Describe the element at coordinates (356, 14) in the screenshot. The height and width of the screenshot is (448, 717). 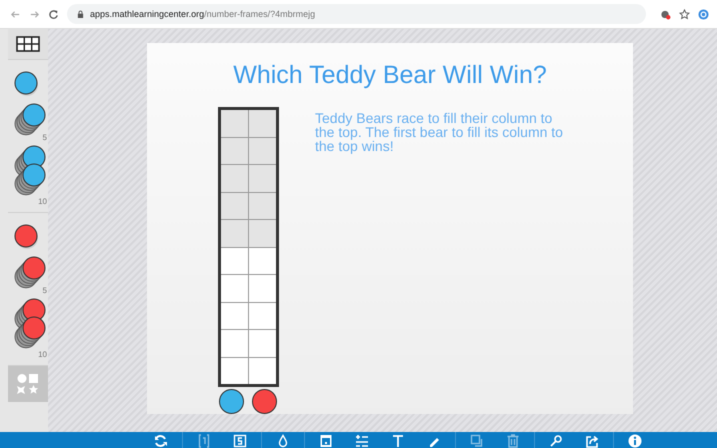
I see `address-field: apps.mathlearningcenter.org/number-frames/?4mbrmejg` at that location.